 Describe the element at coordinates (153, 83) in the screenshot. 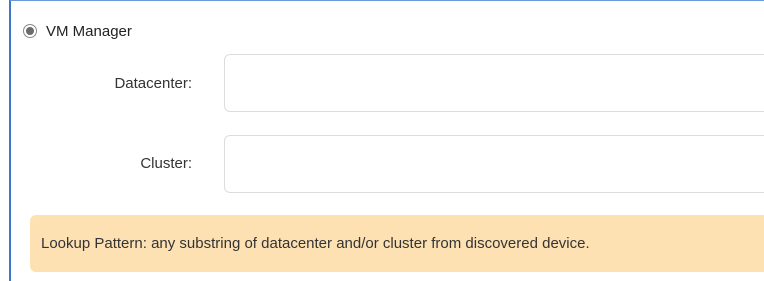

I see `datacenter-label: Datacenter:` at that location.